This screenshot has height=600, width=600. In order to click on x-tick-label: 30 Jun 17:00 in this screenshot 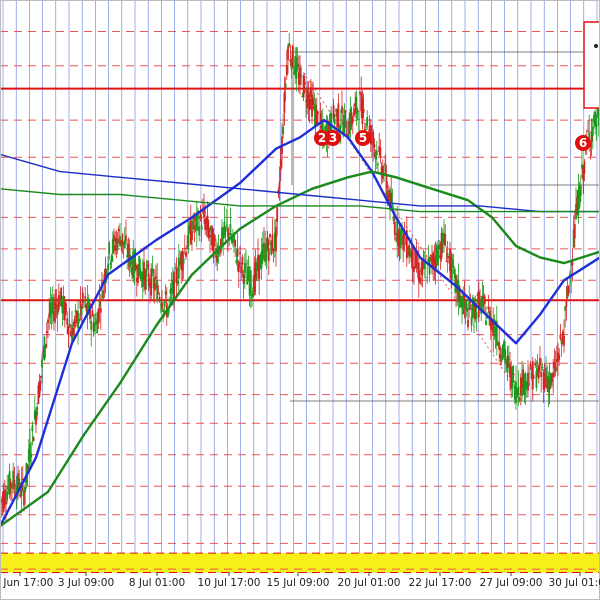, I will do `click(26, 583)`.